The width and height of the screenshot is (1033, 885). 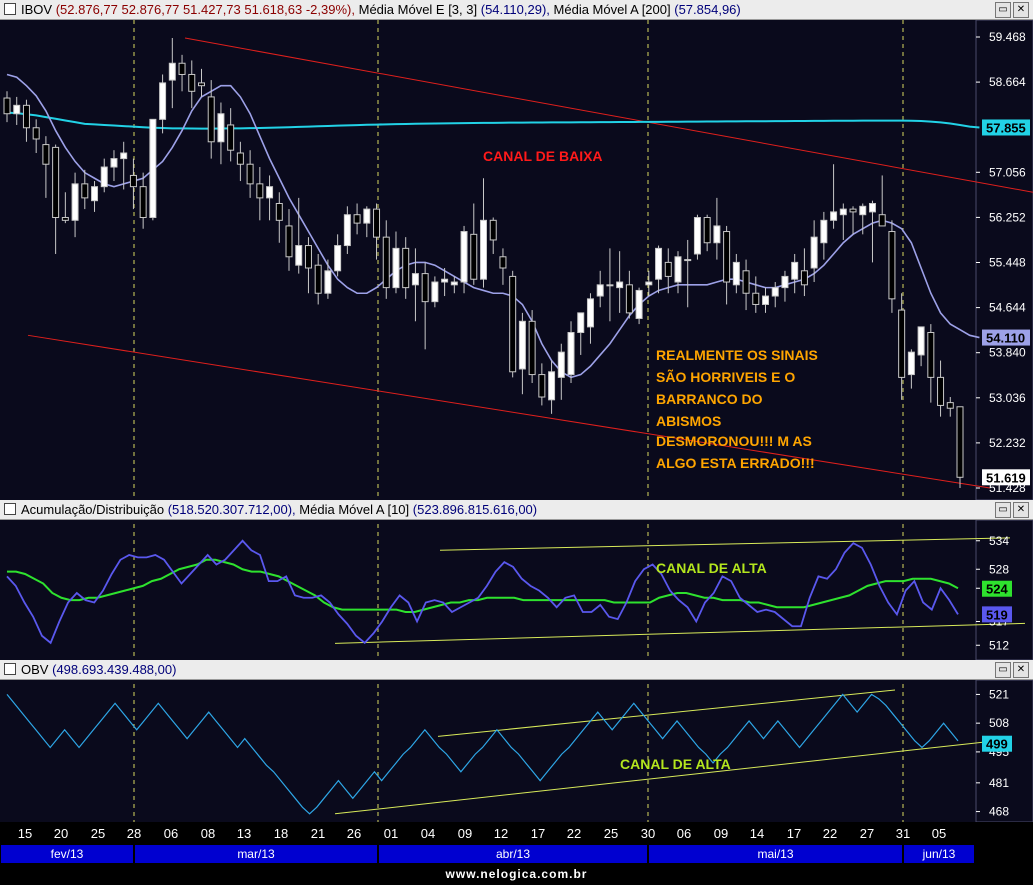 I want to click on axis-tick-label: 59.468, so click(x=1007, y=37).